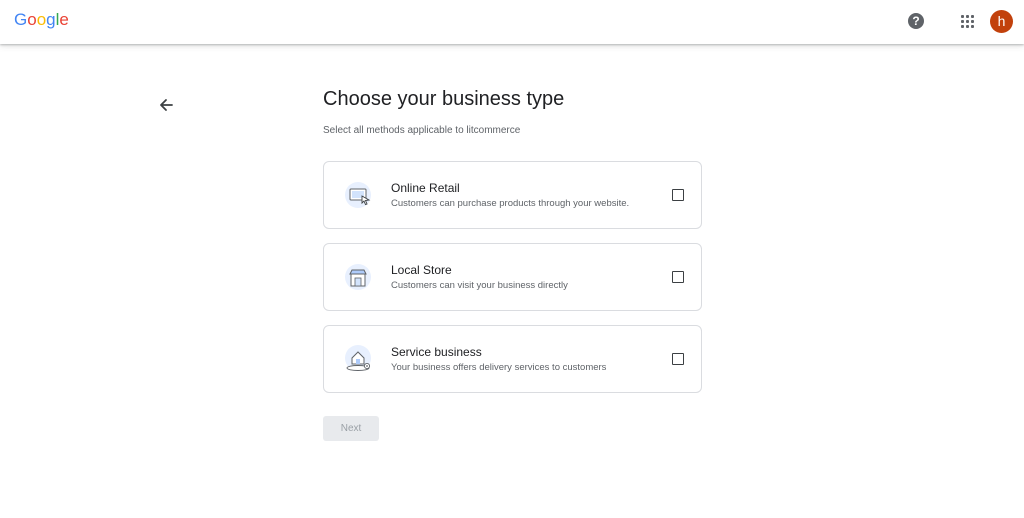 The width and height of the screenshot is (1024, 518). Describe the element at coordinates (678, 277) in the screenshot. I see `local-store-checkbox` at that location.